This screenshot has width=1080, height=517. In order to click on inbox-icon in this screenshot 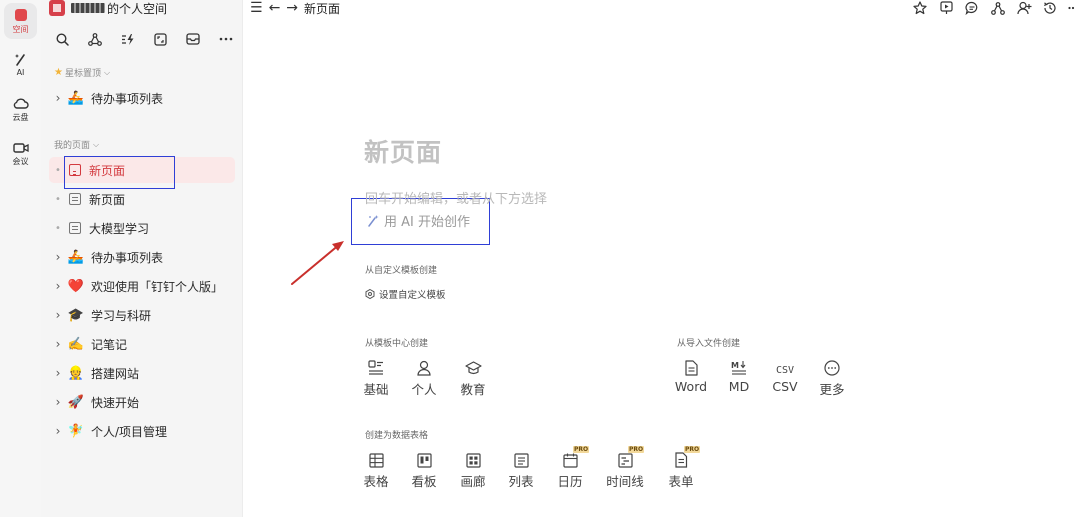, I will do `click(193, 39)`.